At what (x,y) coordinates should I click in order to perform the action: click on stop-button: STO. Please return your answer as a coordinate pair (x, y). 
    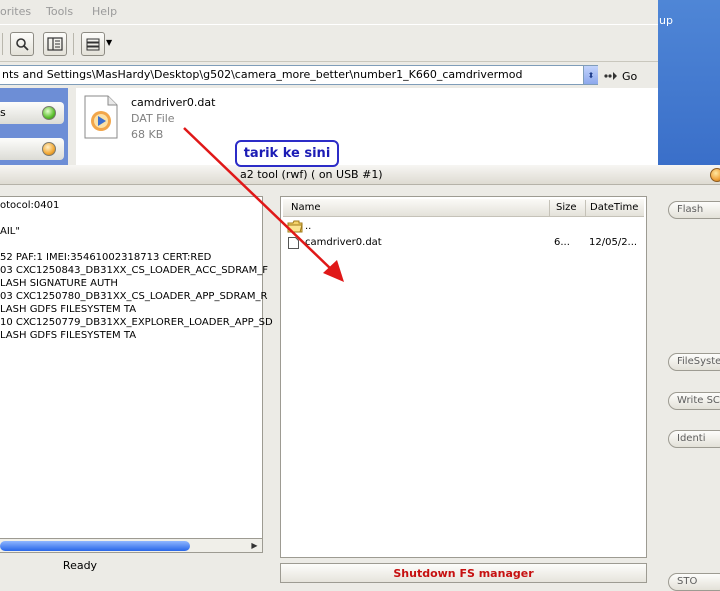
    Looking at the image, I should click on (694, 582).